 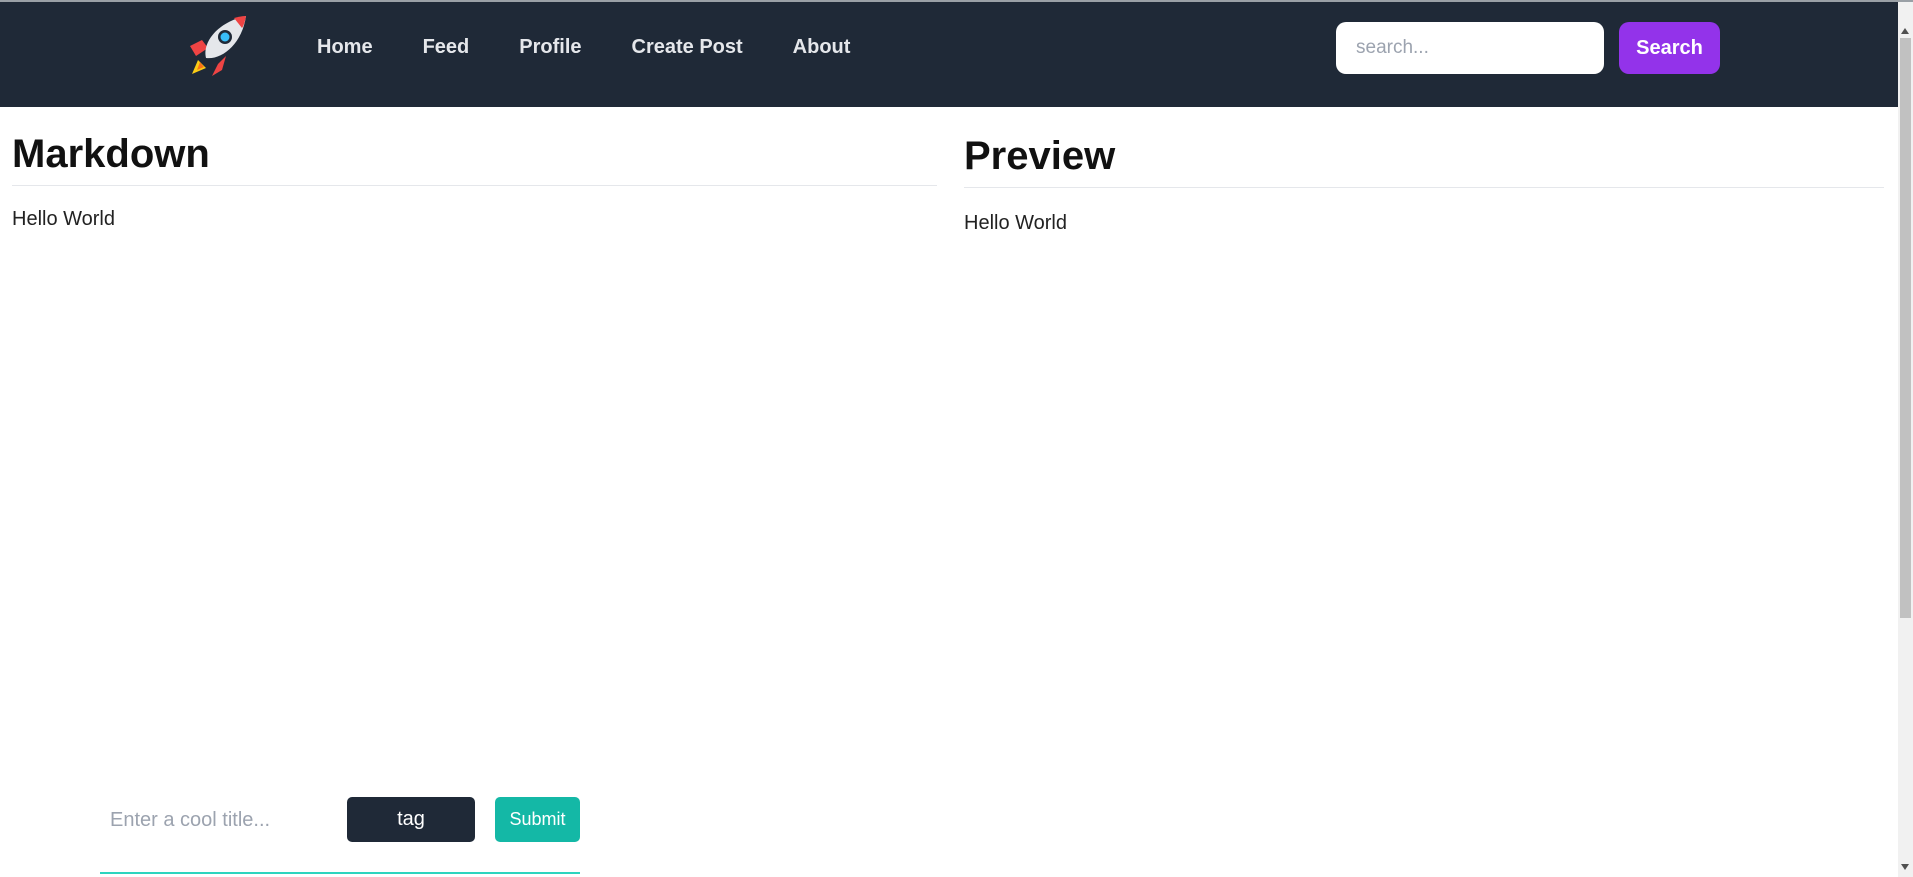 I want to click on rocket-icon, so click(x=218, y=46).